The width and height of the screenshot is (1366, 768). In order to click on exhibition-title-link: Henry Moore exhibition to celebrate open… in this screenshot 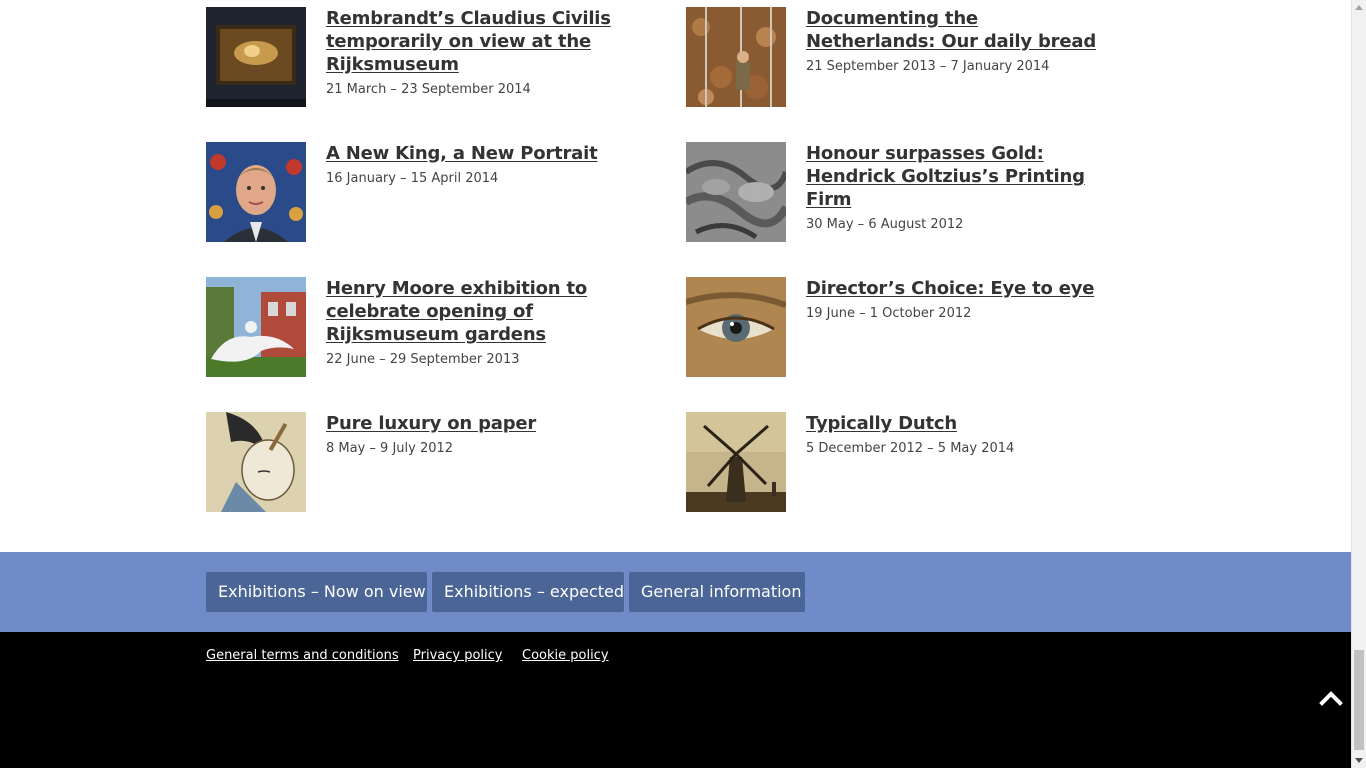, I will do `click(471, 311)`.